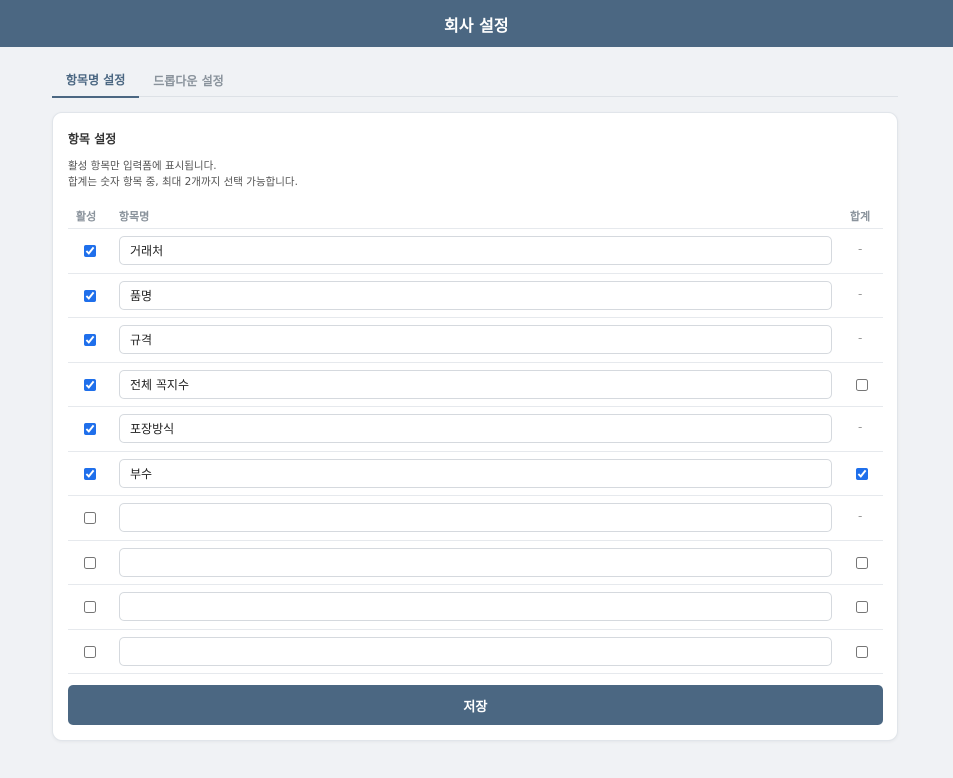 The height and width of the screenshot is (778, 953). I want to click on description-line: 합계는 숫자 항목 중, 최대 2개까지 선택 가능합니다., so click(183, 182).